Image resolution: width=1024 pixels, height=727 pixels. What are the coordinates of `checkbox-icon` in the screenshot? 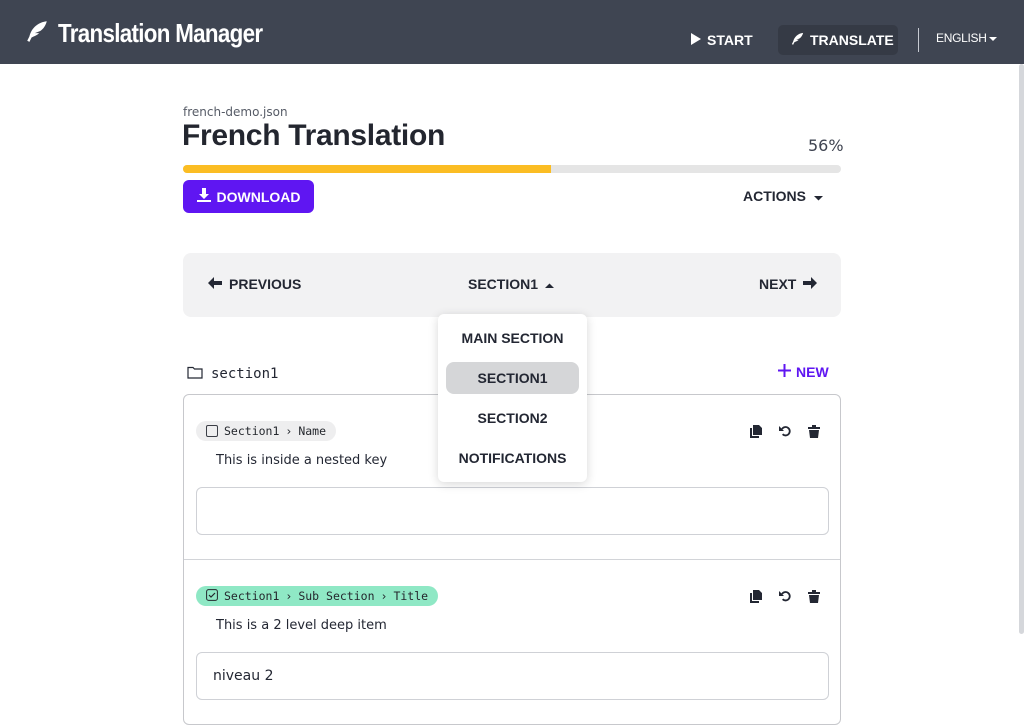 It's located at (212, 431).